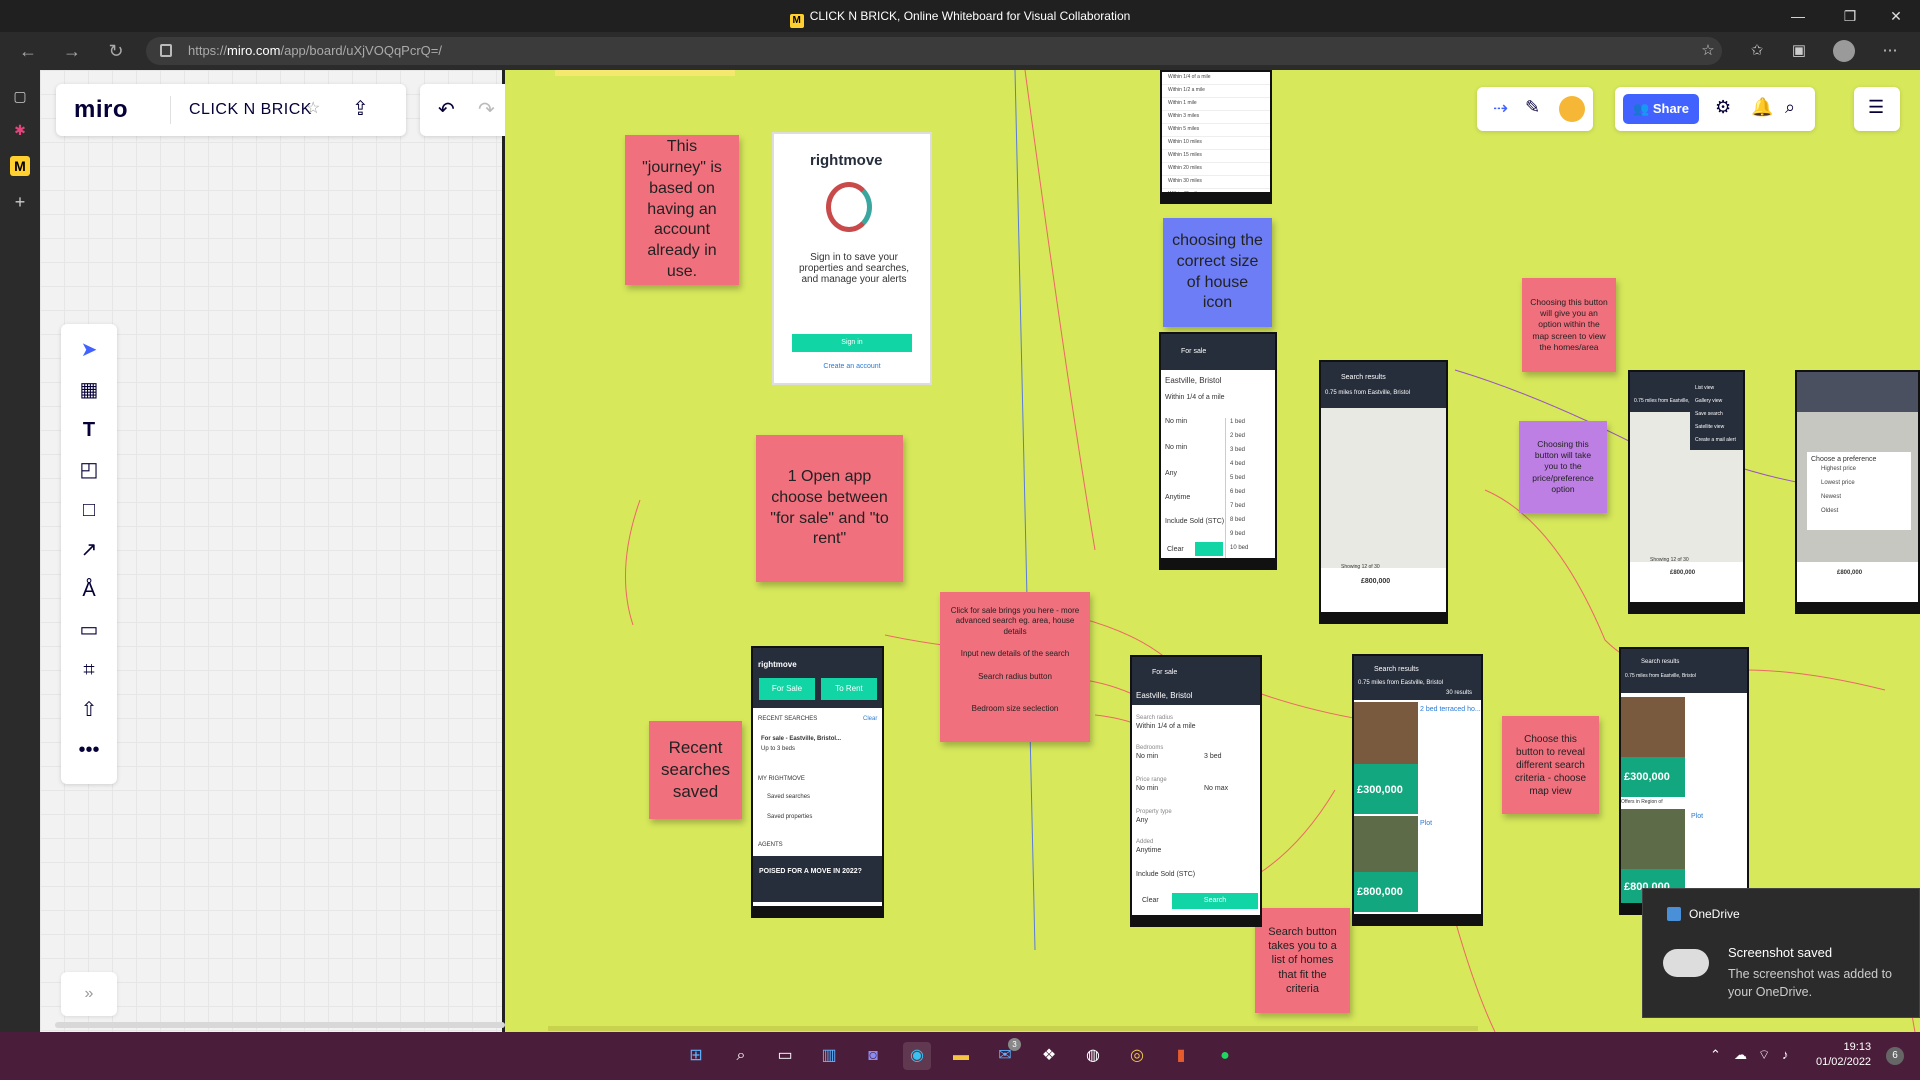  I want to click on mapmenu-price: £800,000, so click(1682, 573).